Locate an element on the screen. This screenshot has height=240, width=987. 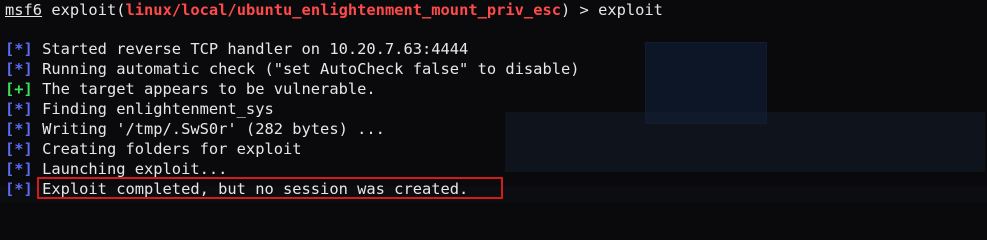
success-marker: [+] is located at coordinates (19, 89).